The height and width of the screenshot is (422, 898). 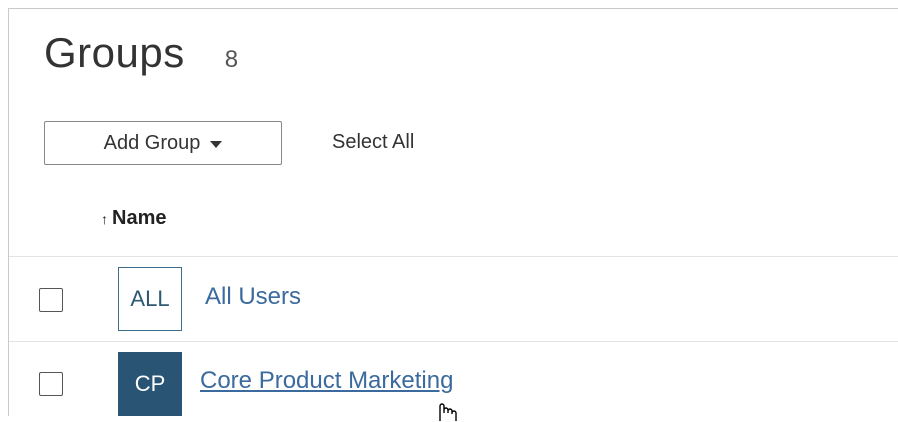 I want to click on add-group-label: Add Group, so click(x=152, y=142).